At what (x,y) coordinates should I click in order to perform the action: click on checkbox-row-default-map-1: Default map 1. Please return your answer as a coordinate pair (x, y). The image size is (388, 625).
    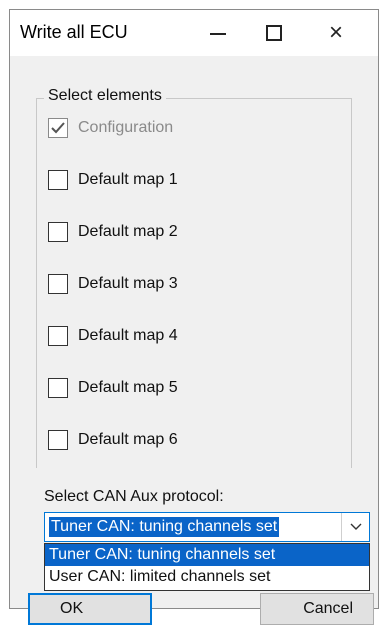
    Looking at the image, I should click on (113, 180).